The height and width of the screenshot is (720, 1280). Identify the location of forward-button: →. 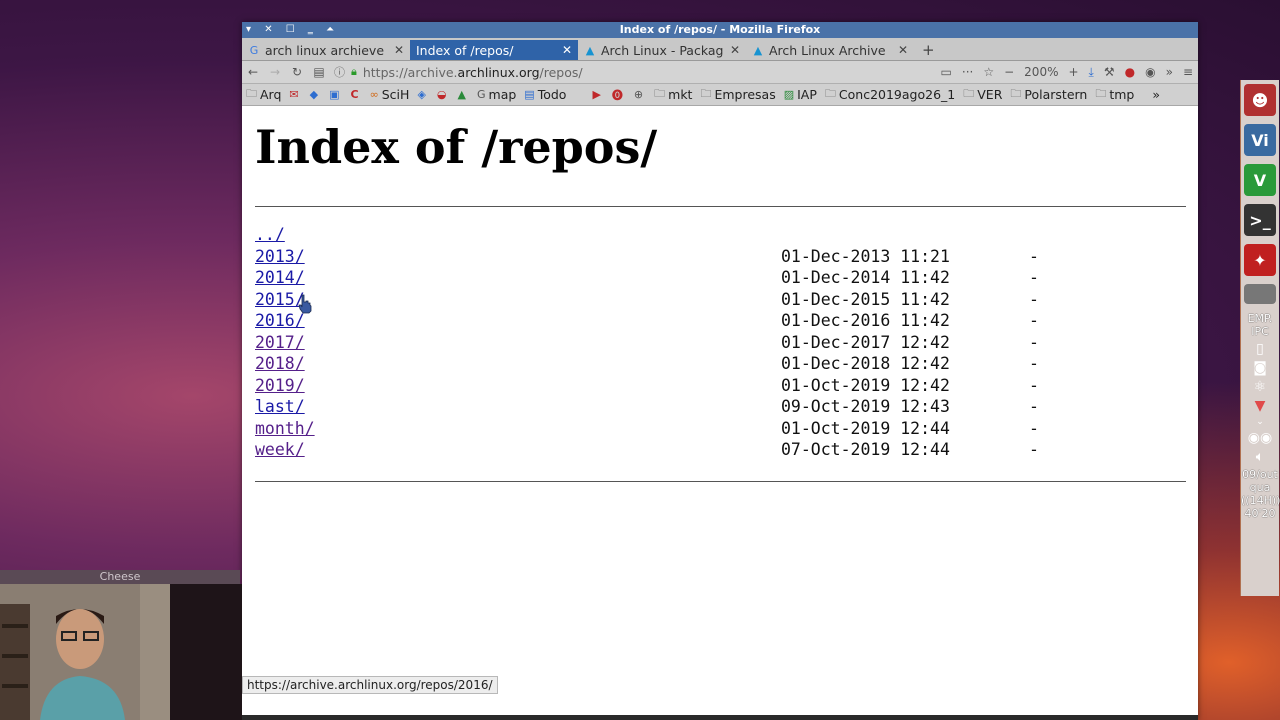
(275, 72).